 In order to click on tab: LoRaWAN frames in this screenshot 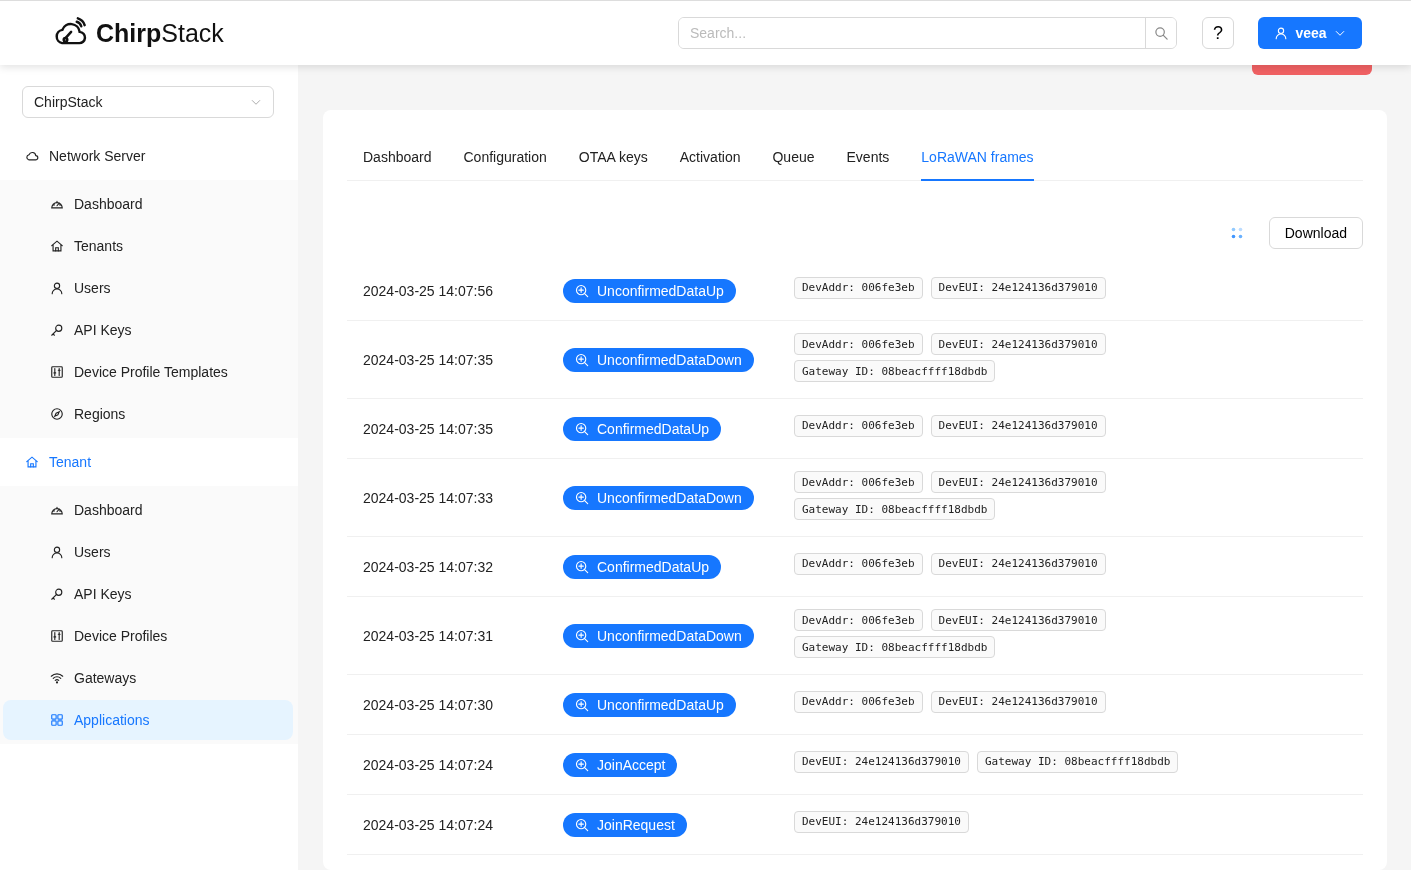, I will do `click(977, 157)`.